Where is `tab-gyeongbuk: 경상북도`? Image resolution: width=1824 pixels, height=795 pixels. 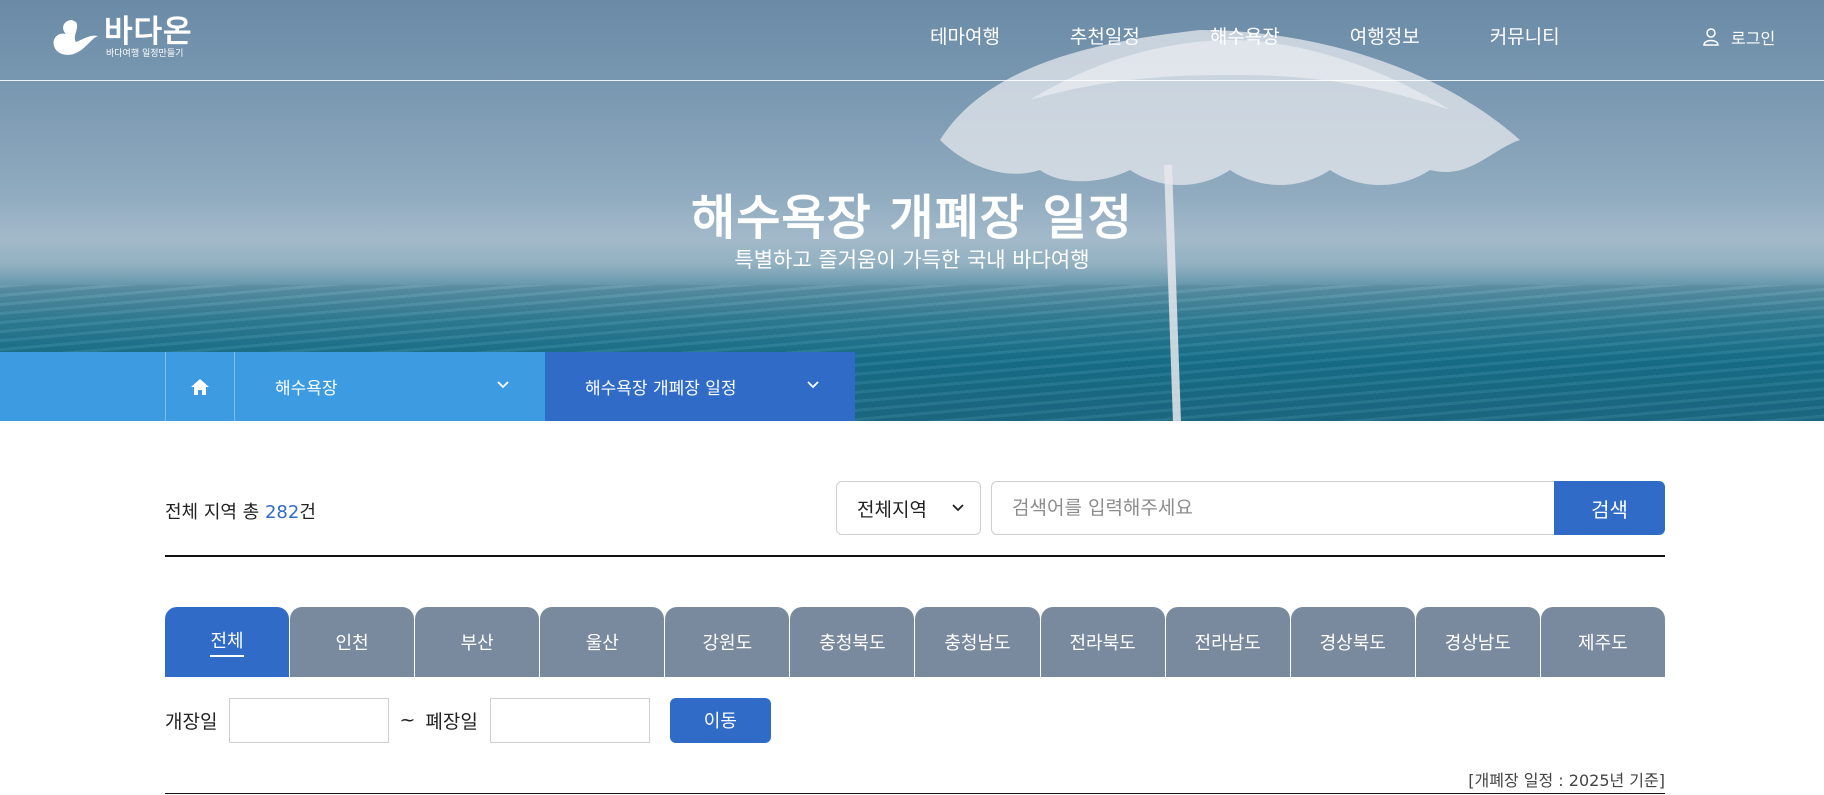
tab-gyeongbuk: 경상북도 is located at coordinates (1352, 642).